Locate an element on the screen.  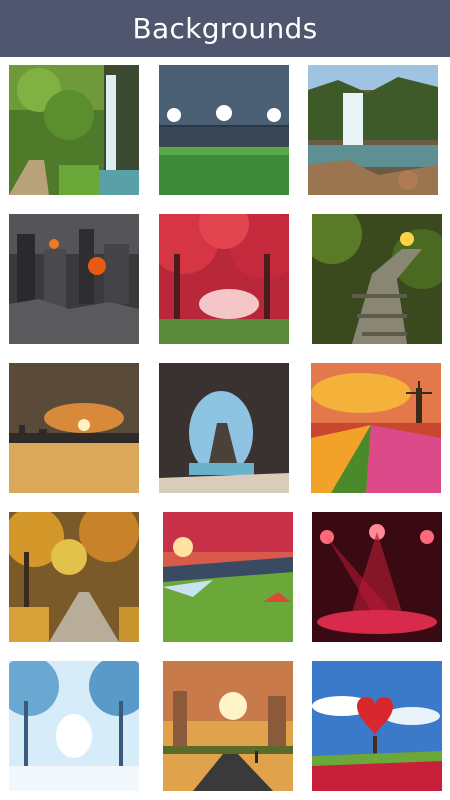
background-thumb-ruined-city-road-sunset is located at coordinates (228, 726).